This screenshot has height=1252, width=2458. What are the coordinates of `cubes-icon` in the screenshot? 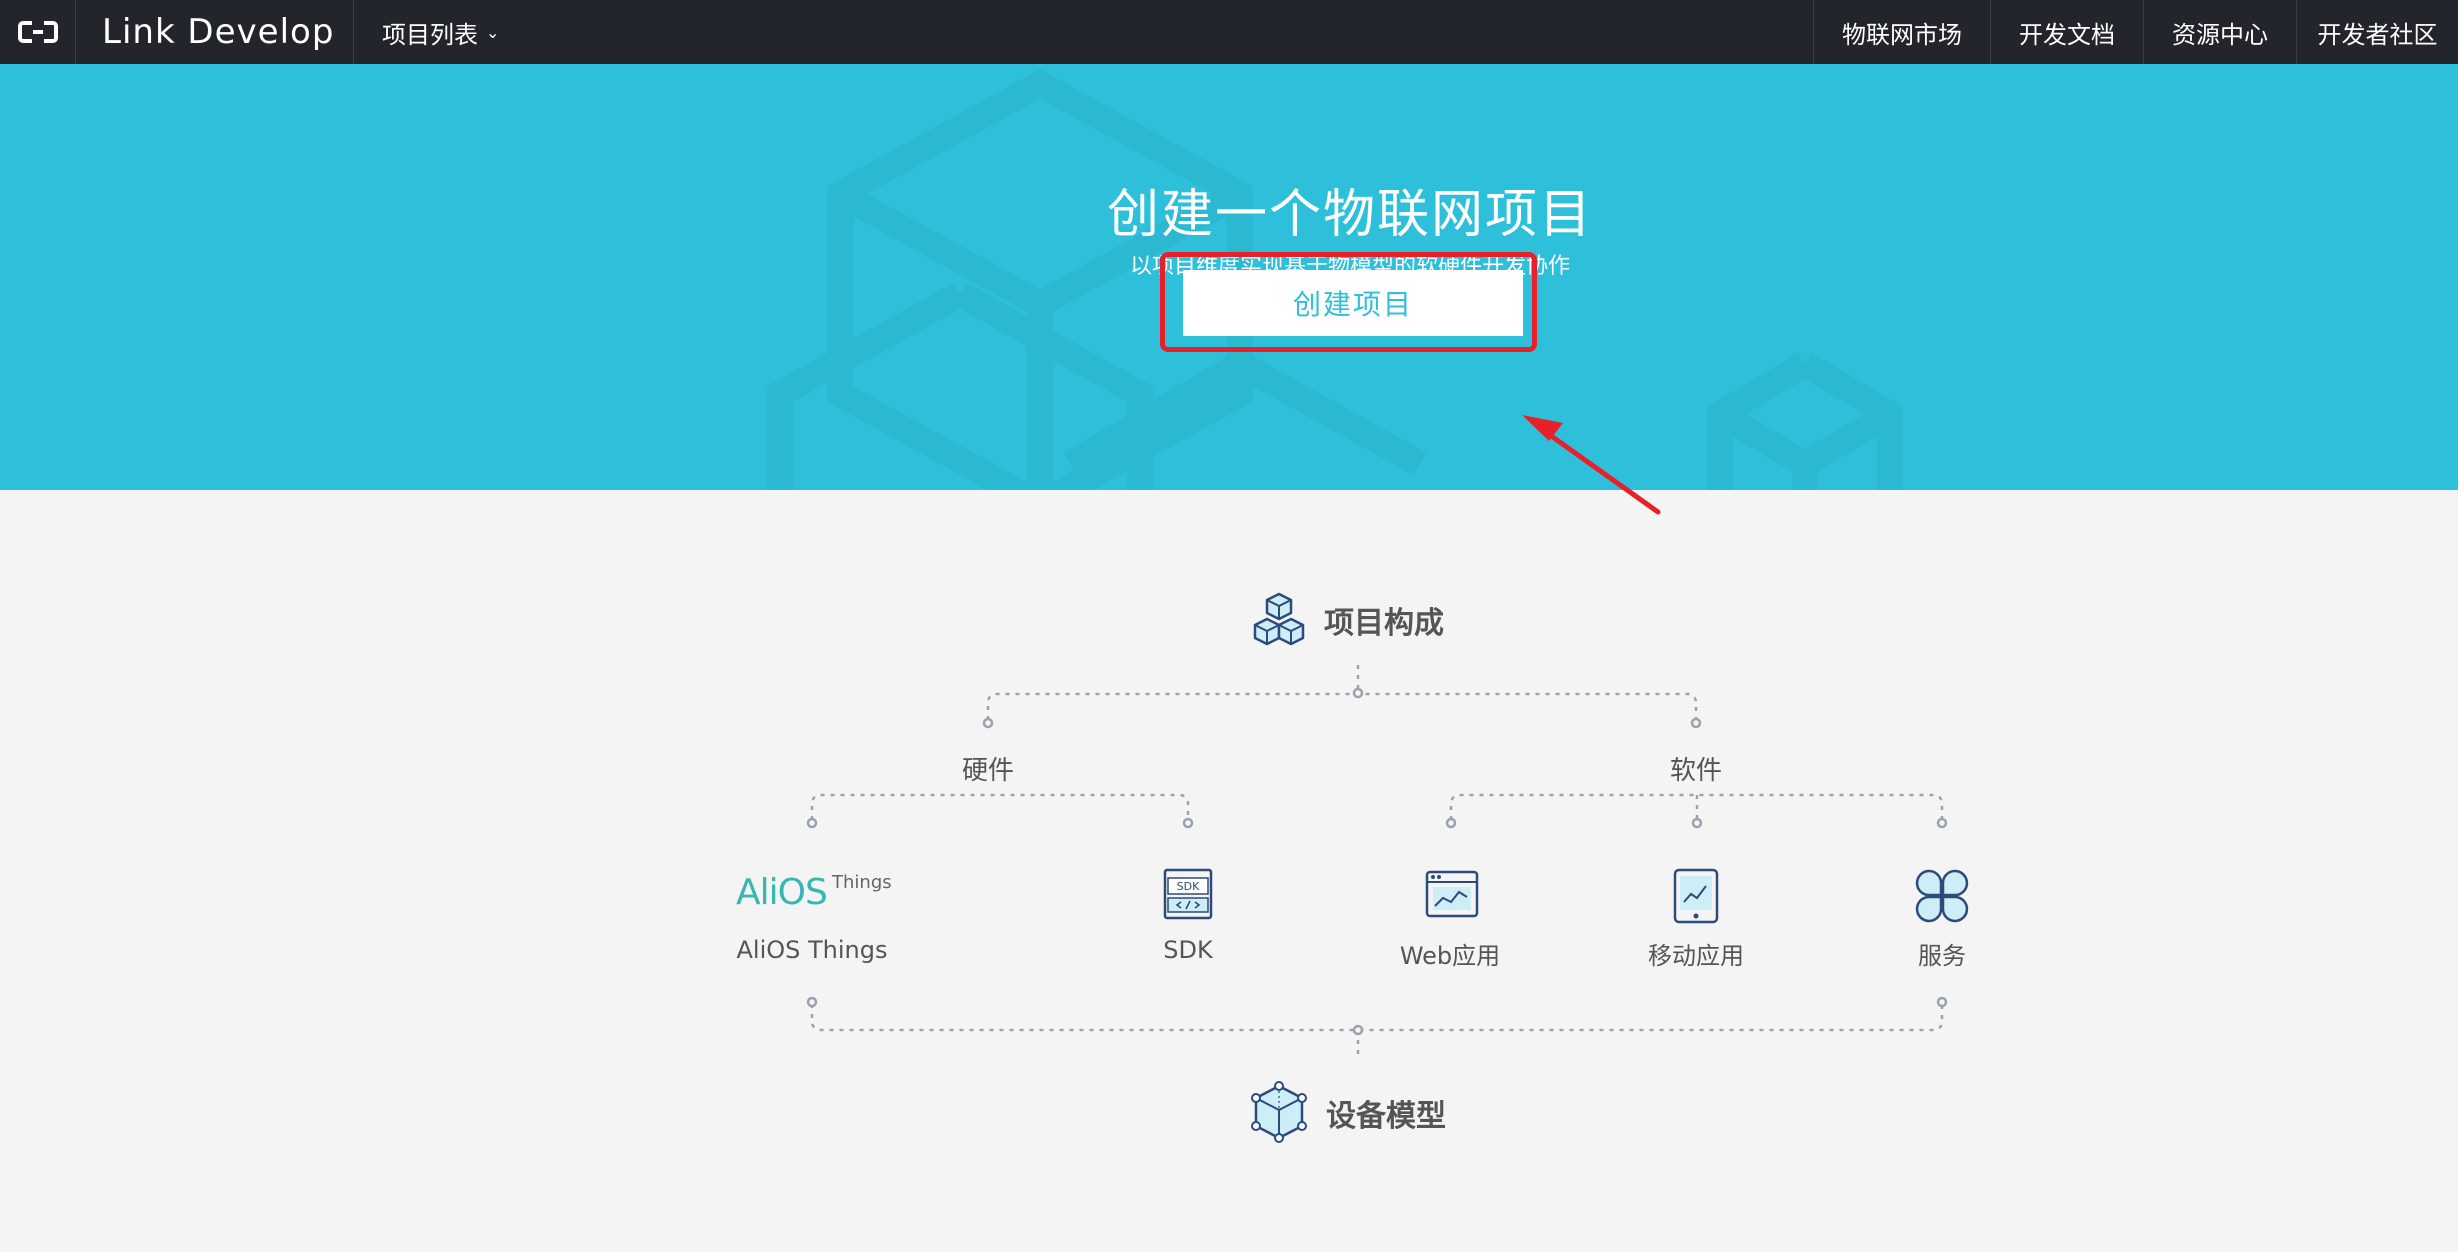 It's located at (1279, 619).